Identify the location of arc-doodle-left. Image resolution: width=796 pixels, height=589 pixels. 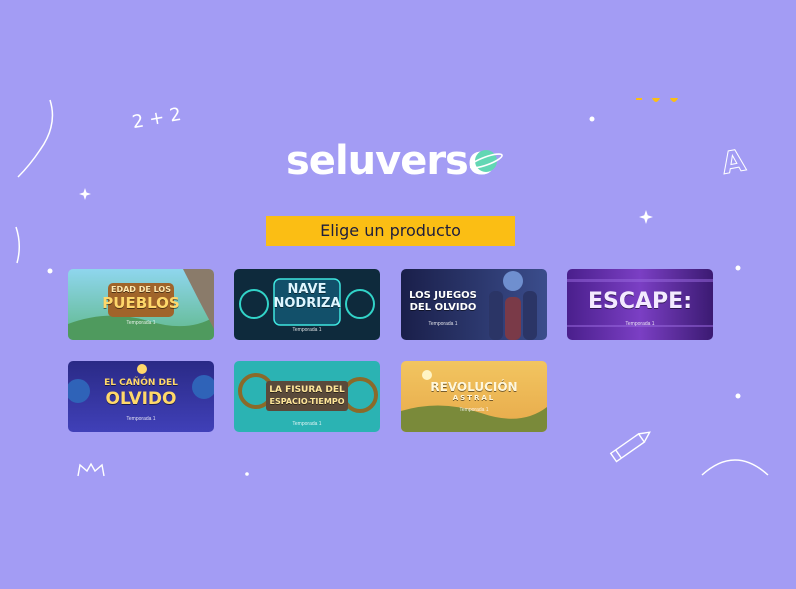
(17, 245).